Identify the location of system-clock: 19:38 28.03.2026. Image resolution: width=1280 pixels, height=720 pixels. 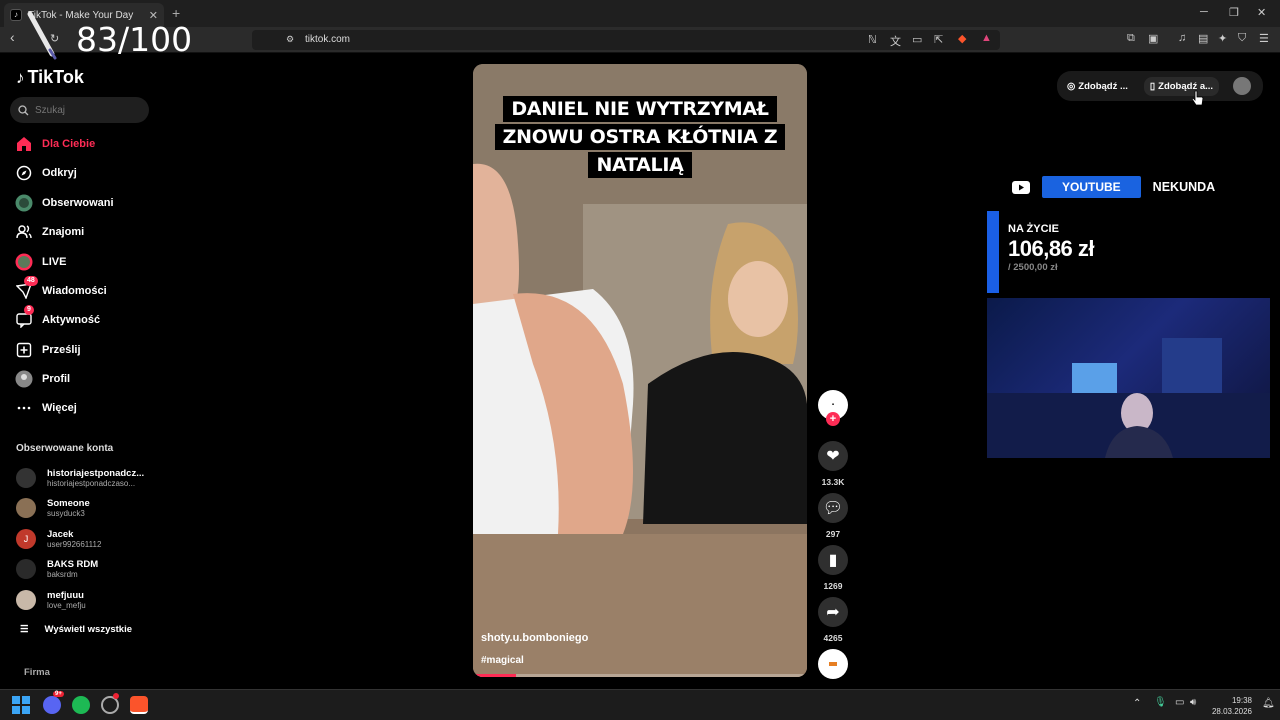
(1231, 706).